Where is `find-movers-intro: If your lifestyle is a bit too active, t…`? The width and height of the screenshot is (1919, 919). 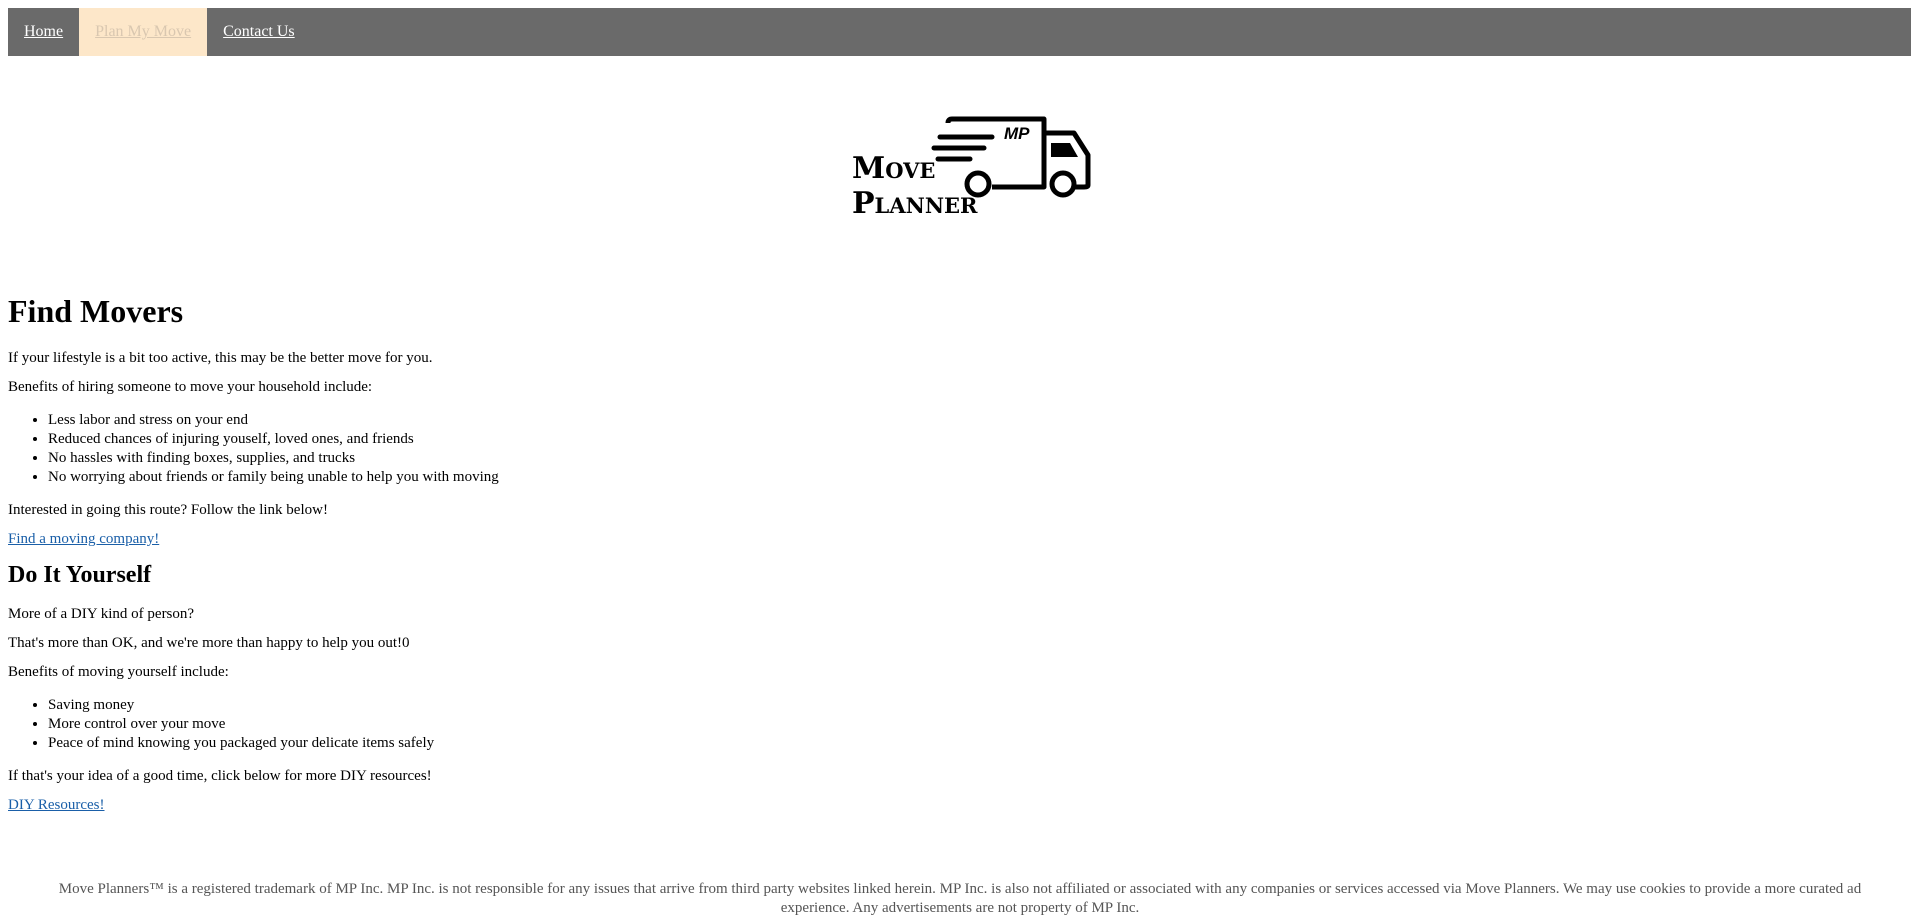
find-movers-intro: If your lifestyle is a bit too active, t… is located at coordinates (220, 358).